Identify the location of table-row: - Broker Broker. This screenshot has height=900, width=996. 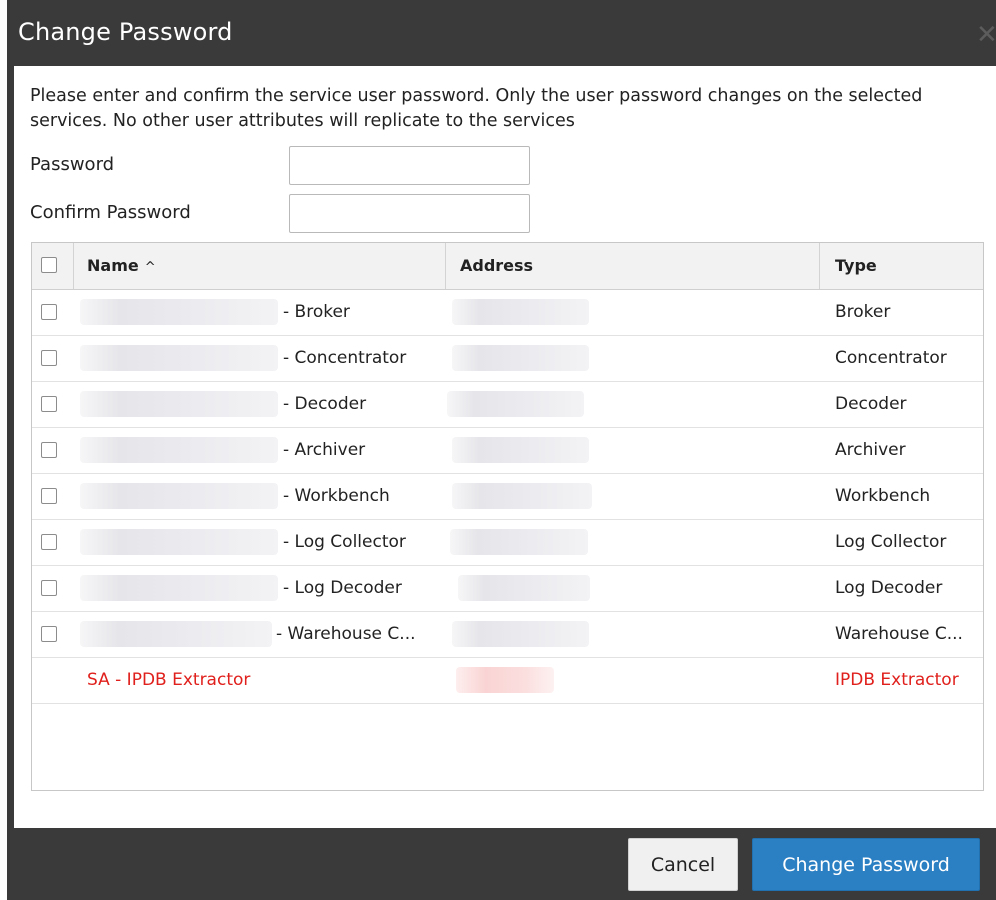
(507, 313).